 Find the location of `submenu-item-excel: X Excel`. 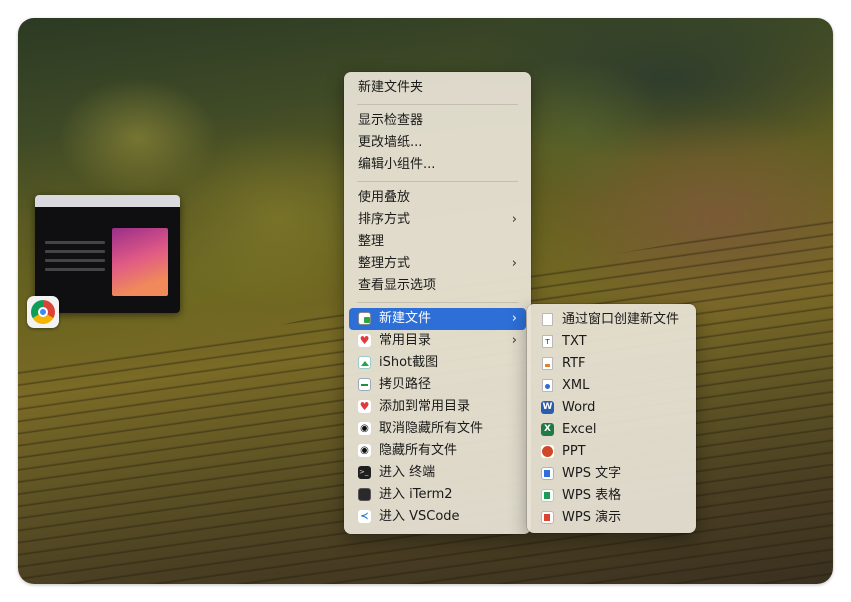

submenu-item-excel: X Excel is located at coordinates (611, 430).